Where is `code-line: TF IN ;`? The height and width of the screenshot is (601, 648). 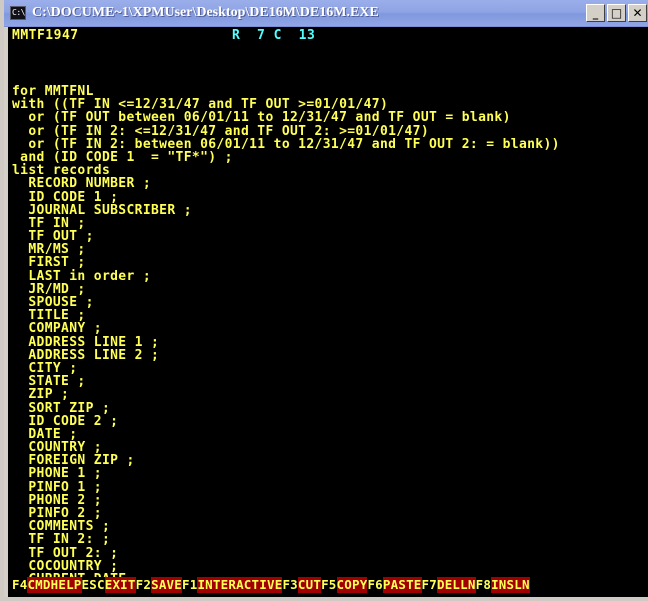
code-line: TF IN ; is located at coordinates (49, 223).